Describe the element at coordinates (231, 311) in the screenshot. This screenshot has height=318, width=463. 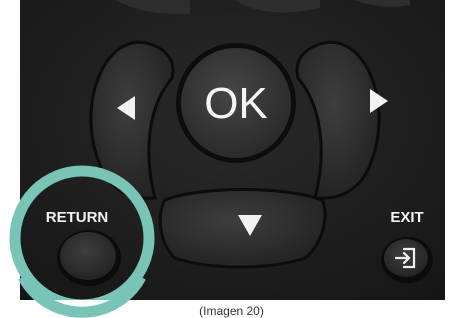
I see `image-caption: (Imagen 20)` at that location.